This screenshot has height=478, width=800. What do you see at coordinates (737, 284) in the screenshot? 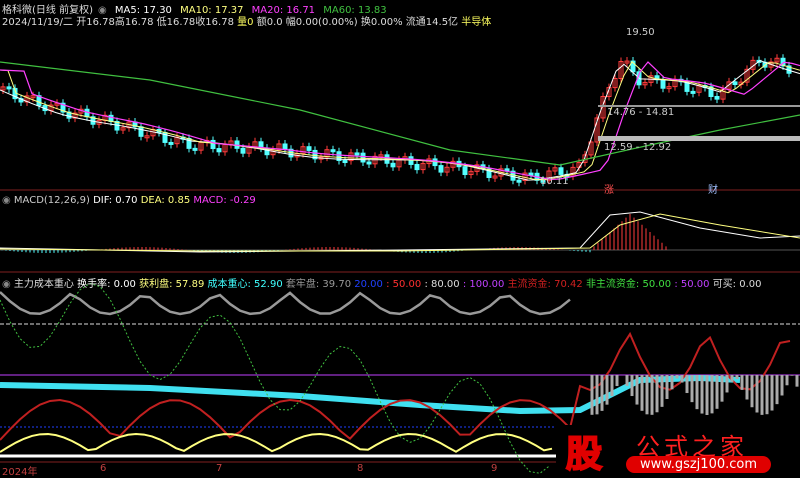
I see `buy-value: 可买: 0.00` at bounding box center [737, 284].